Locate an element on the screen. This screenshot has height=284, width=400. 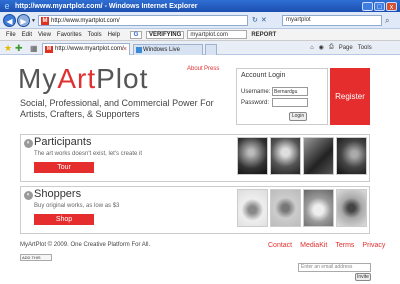
close-tab-icon: × is located at coordinates (125, 49).